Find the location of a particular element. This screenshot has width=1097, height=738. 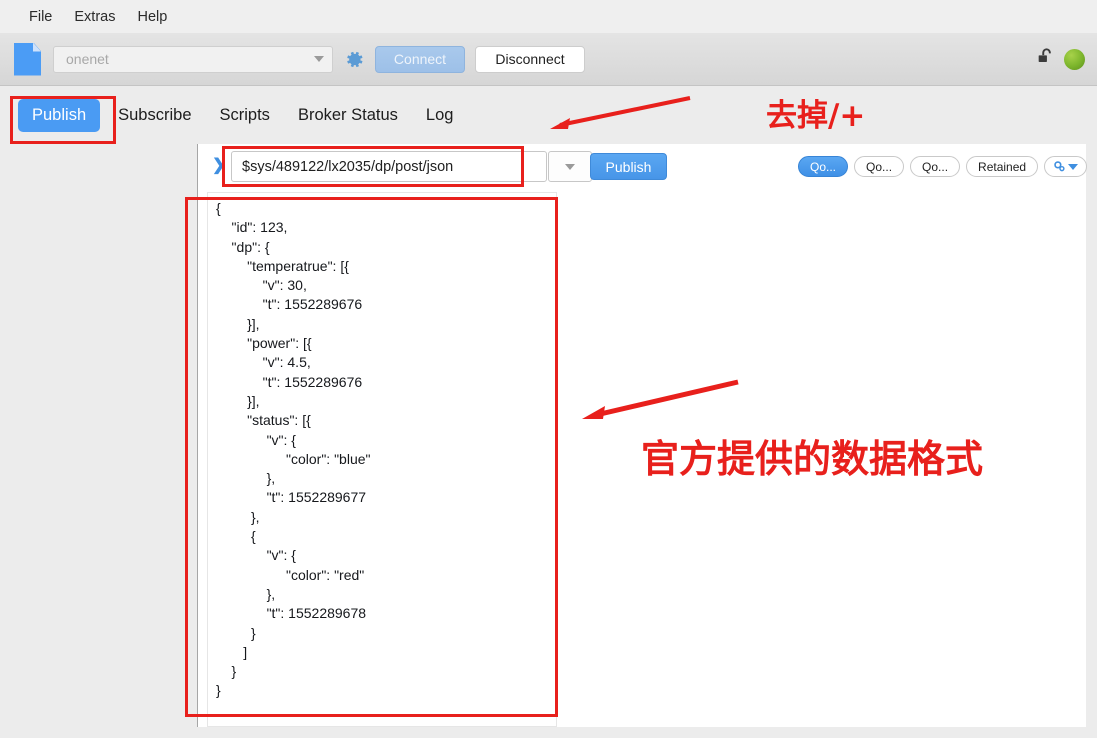

qos-options-group: Qo... Qo... Qo... Retained is located at coordinates (943, 166).